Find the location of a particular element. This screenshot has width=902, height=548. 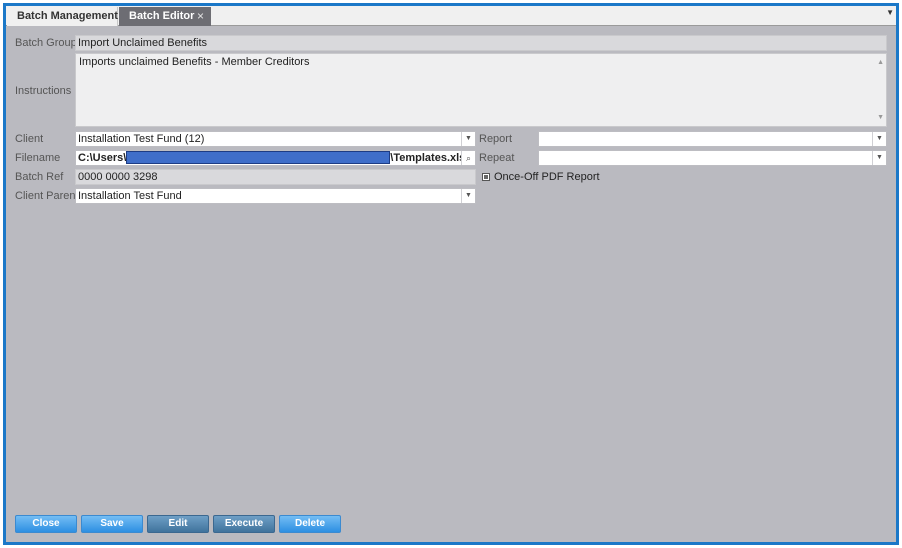

save-button: Save is located at coordinates (112, 524).